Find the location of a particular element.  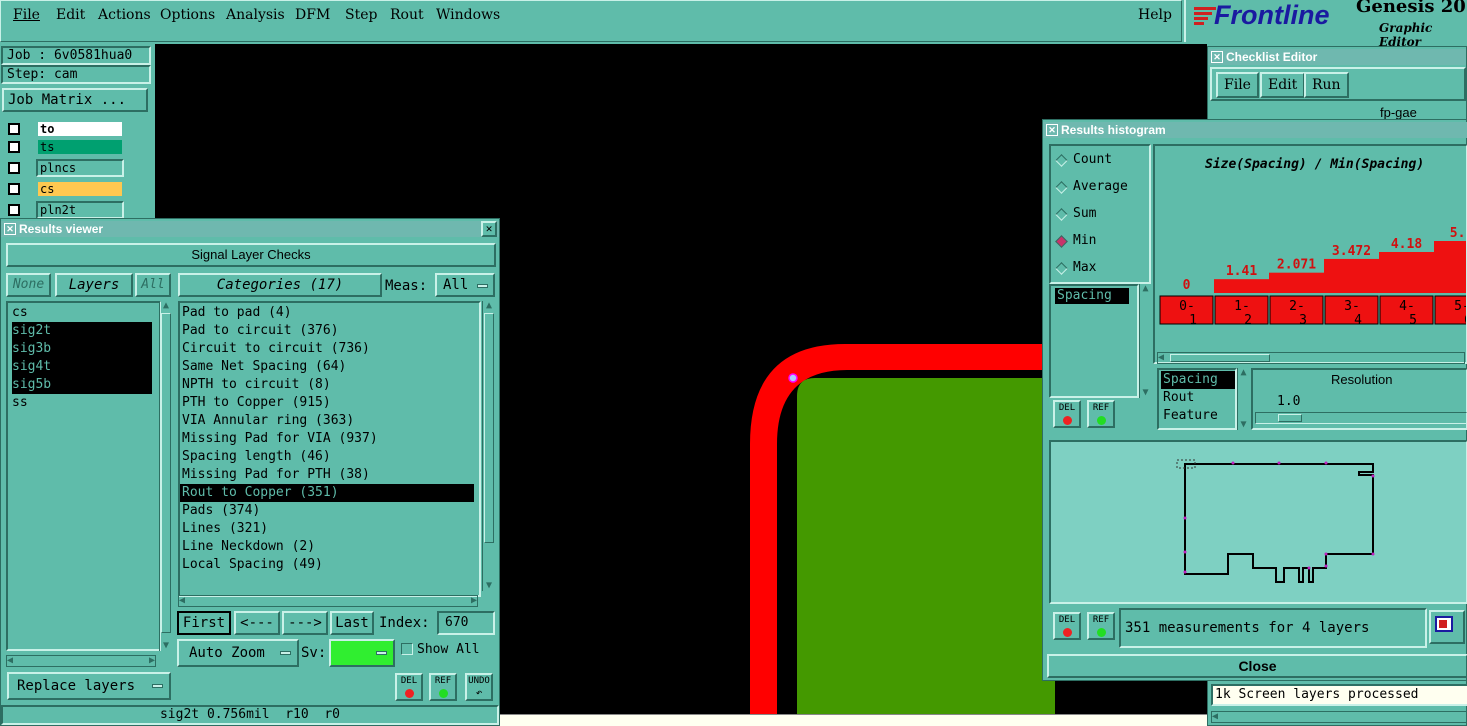

first-button: First is located at coordinates (204, 623).